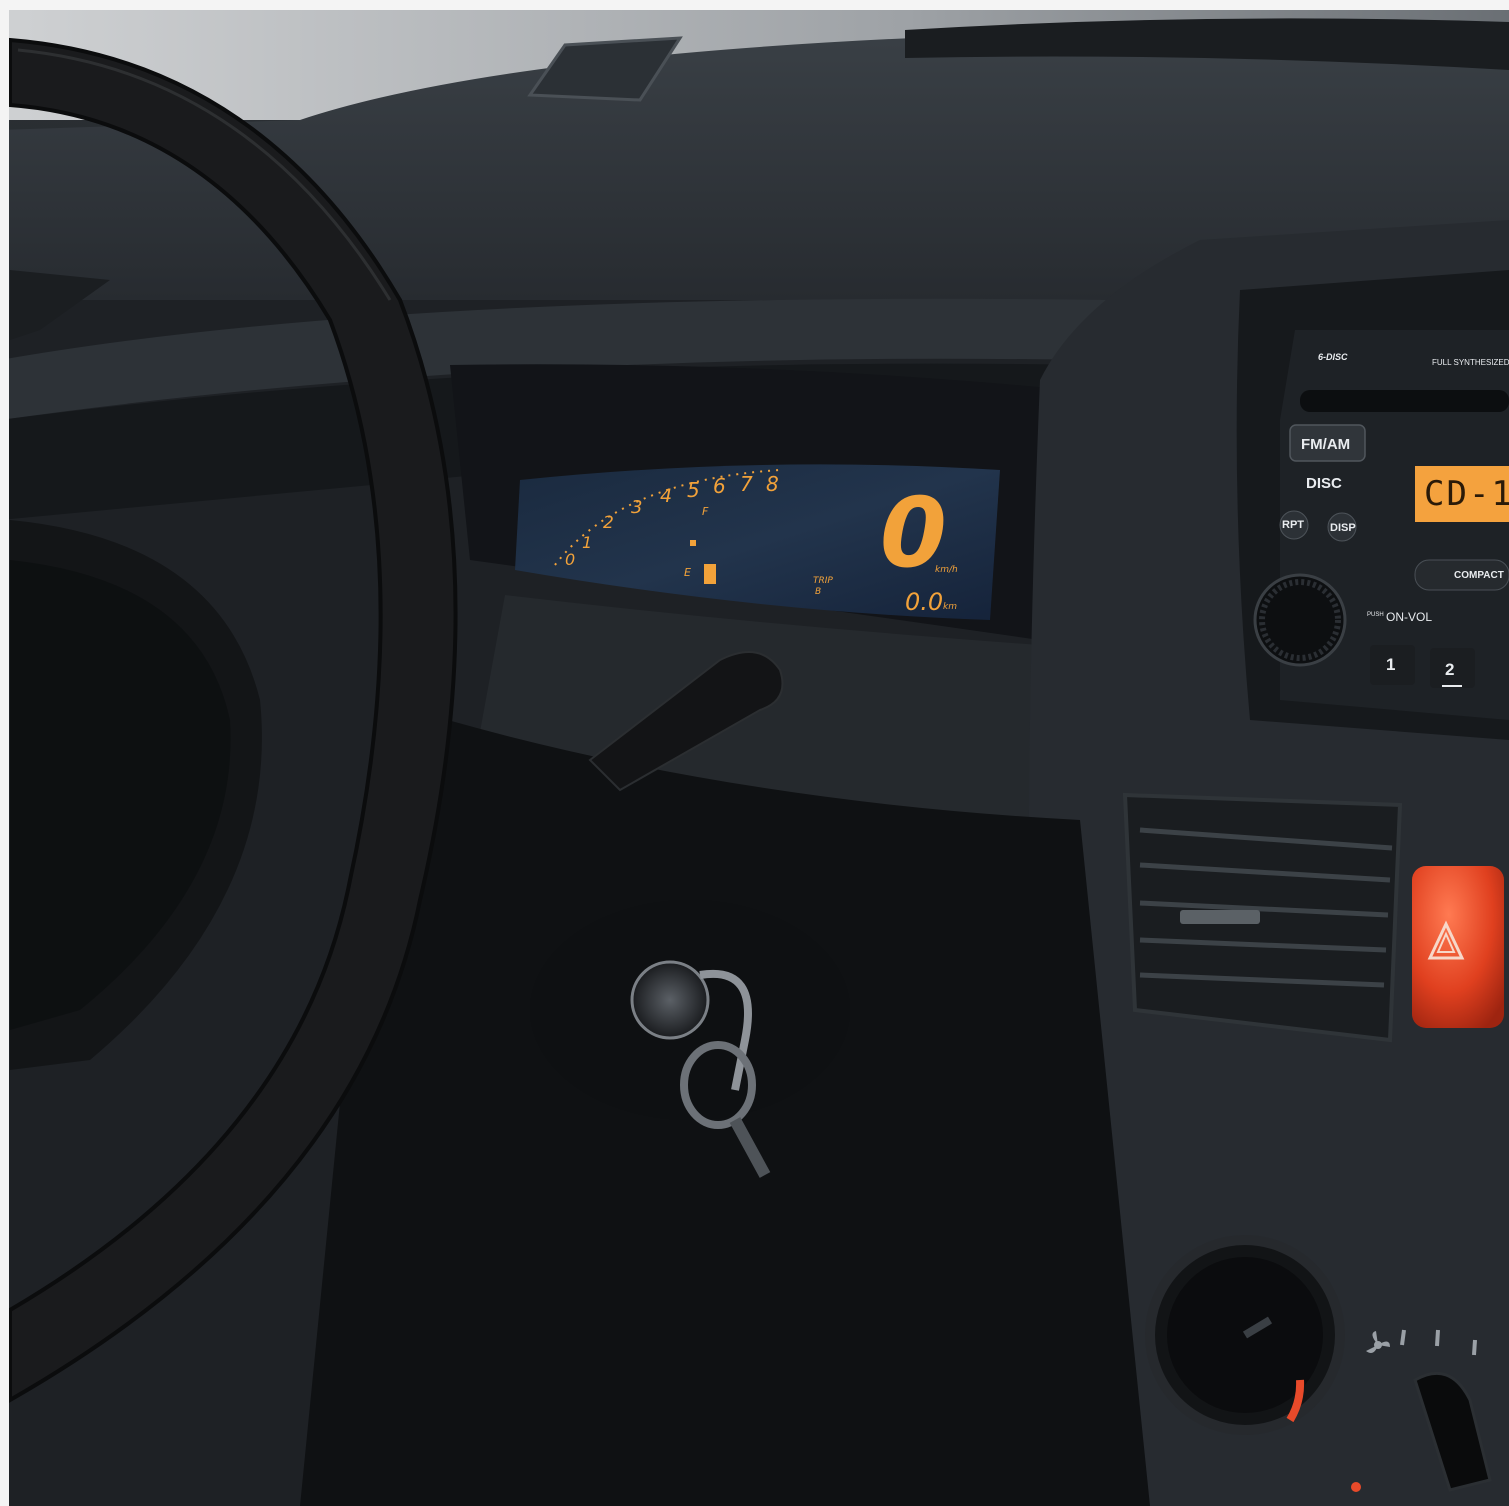 Image resolution: width=1509 pixels, height=1506 pixels. I want to click on disp-label: DISP, so click(1343, 528).